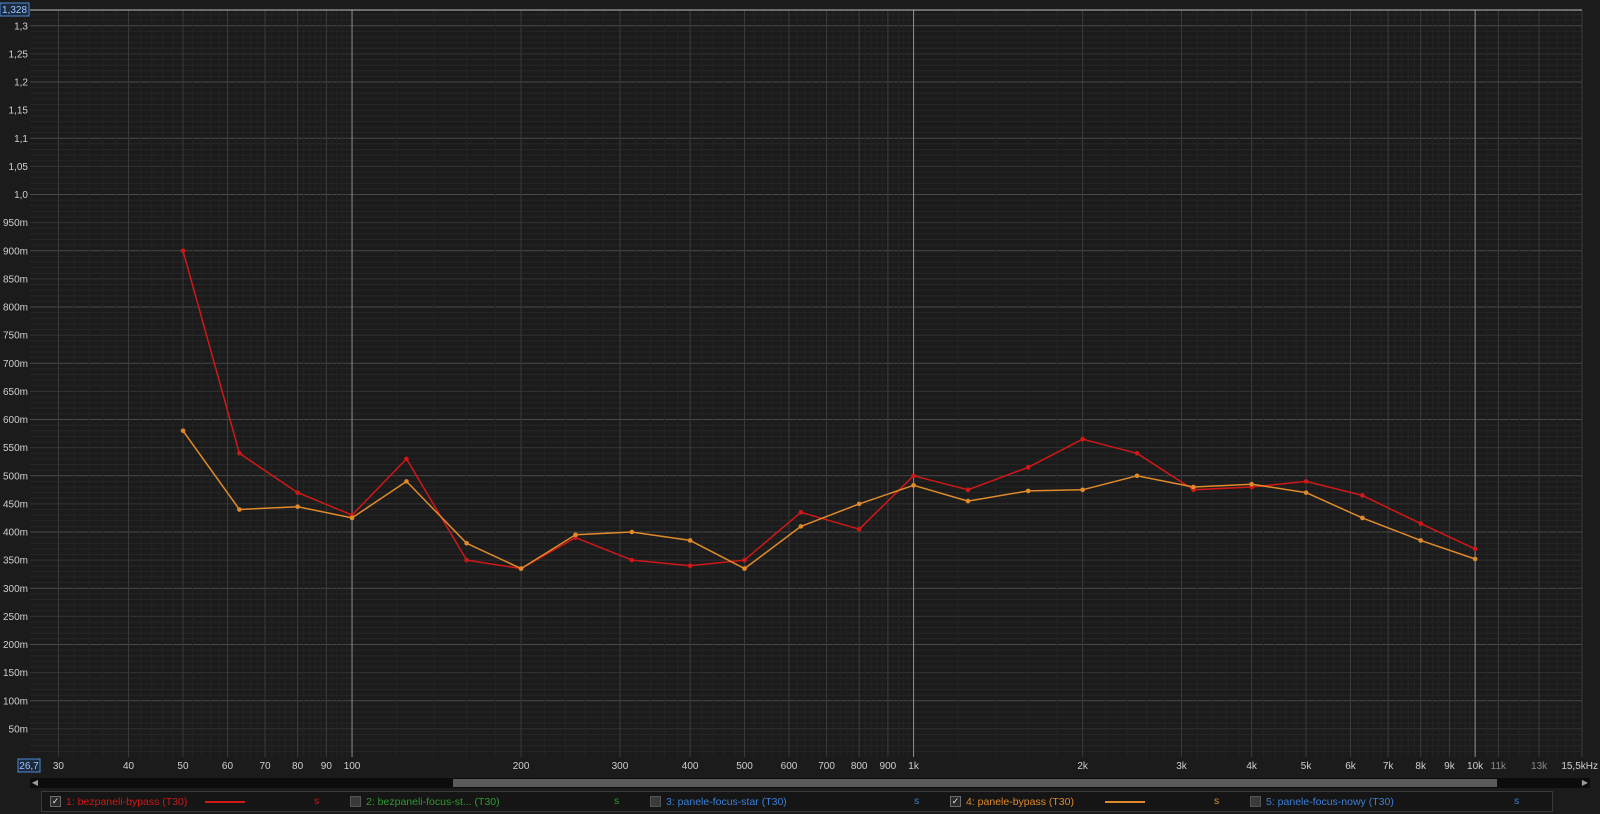 The image size is (1600, 814). What do you see at coordinates (183, 766) in the screenshot?
I see `x-tick-label: 50` at bounding box center [183, 766].